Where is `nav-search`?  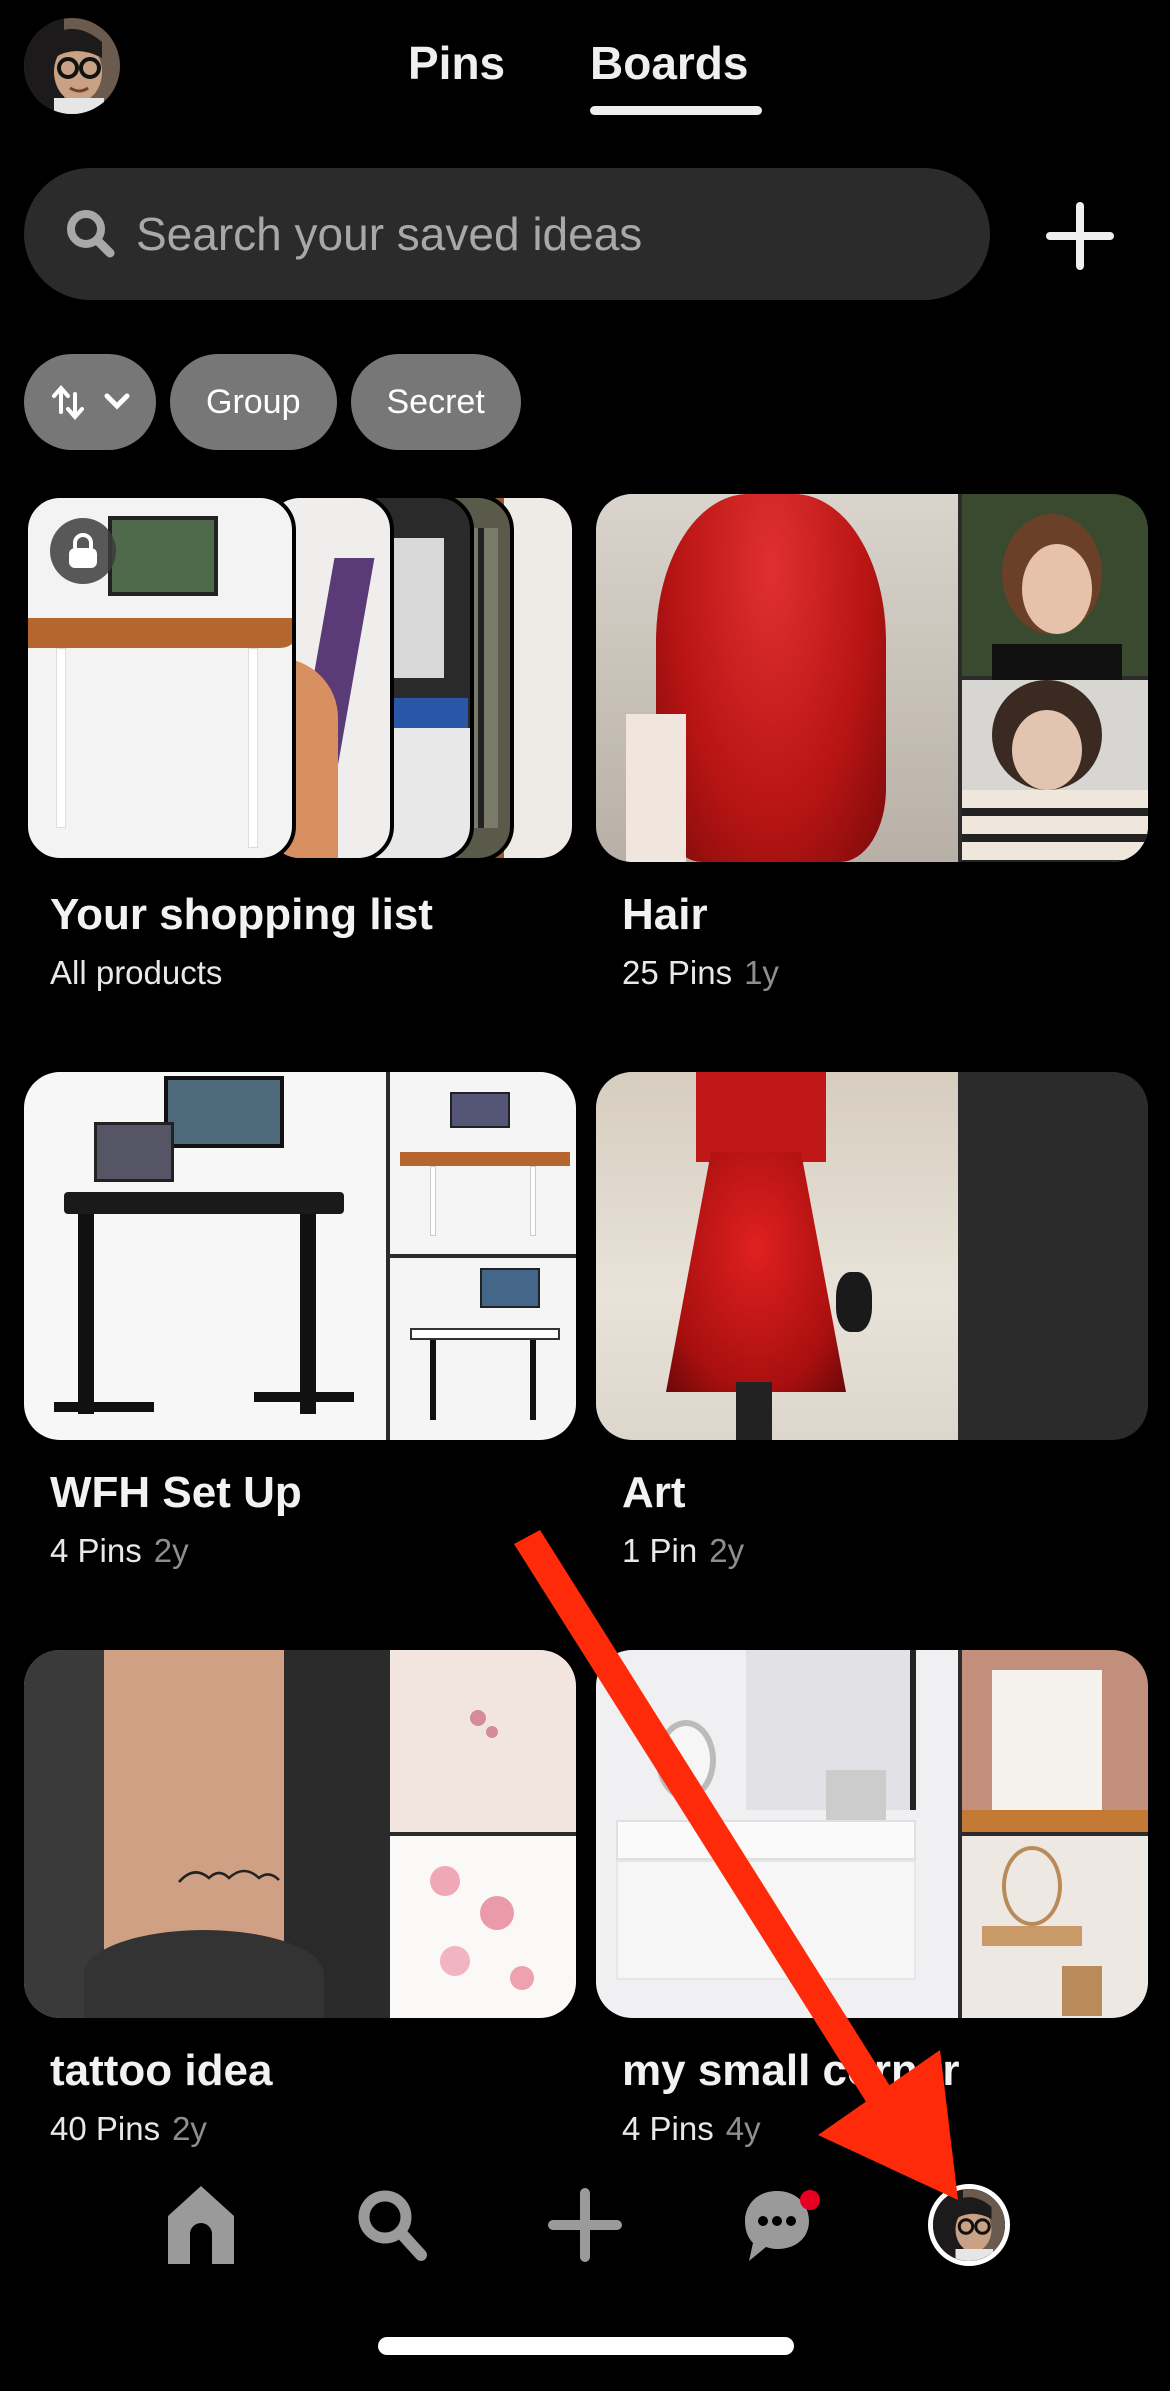
nav-search is located at coordinates (393, 2225).